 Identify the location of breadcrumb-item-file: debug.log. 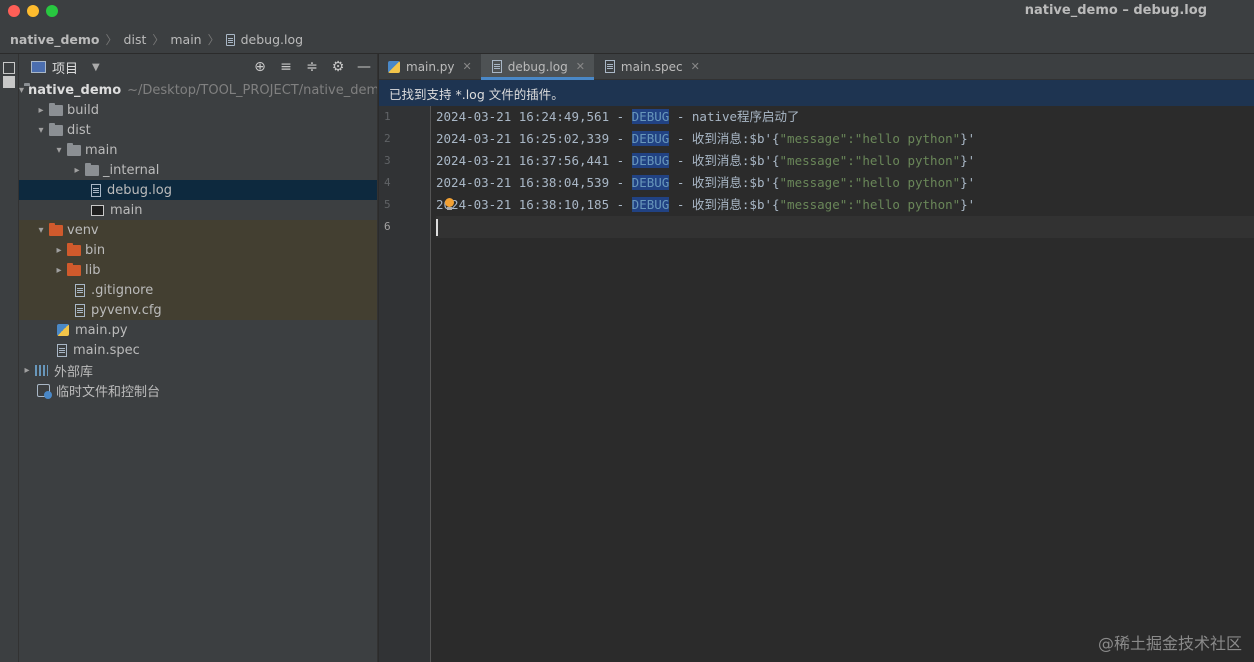
(272, 39).